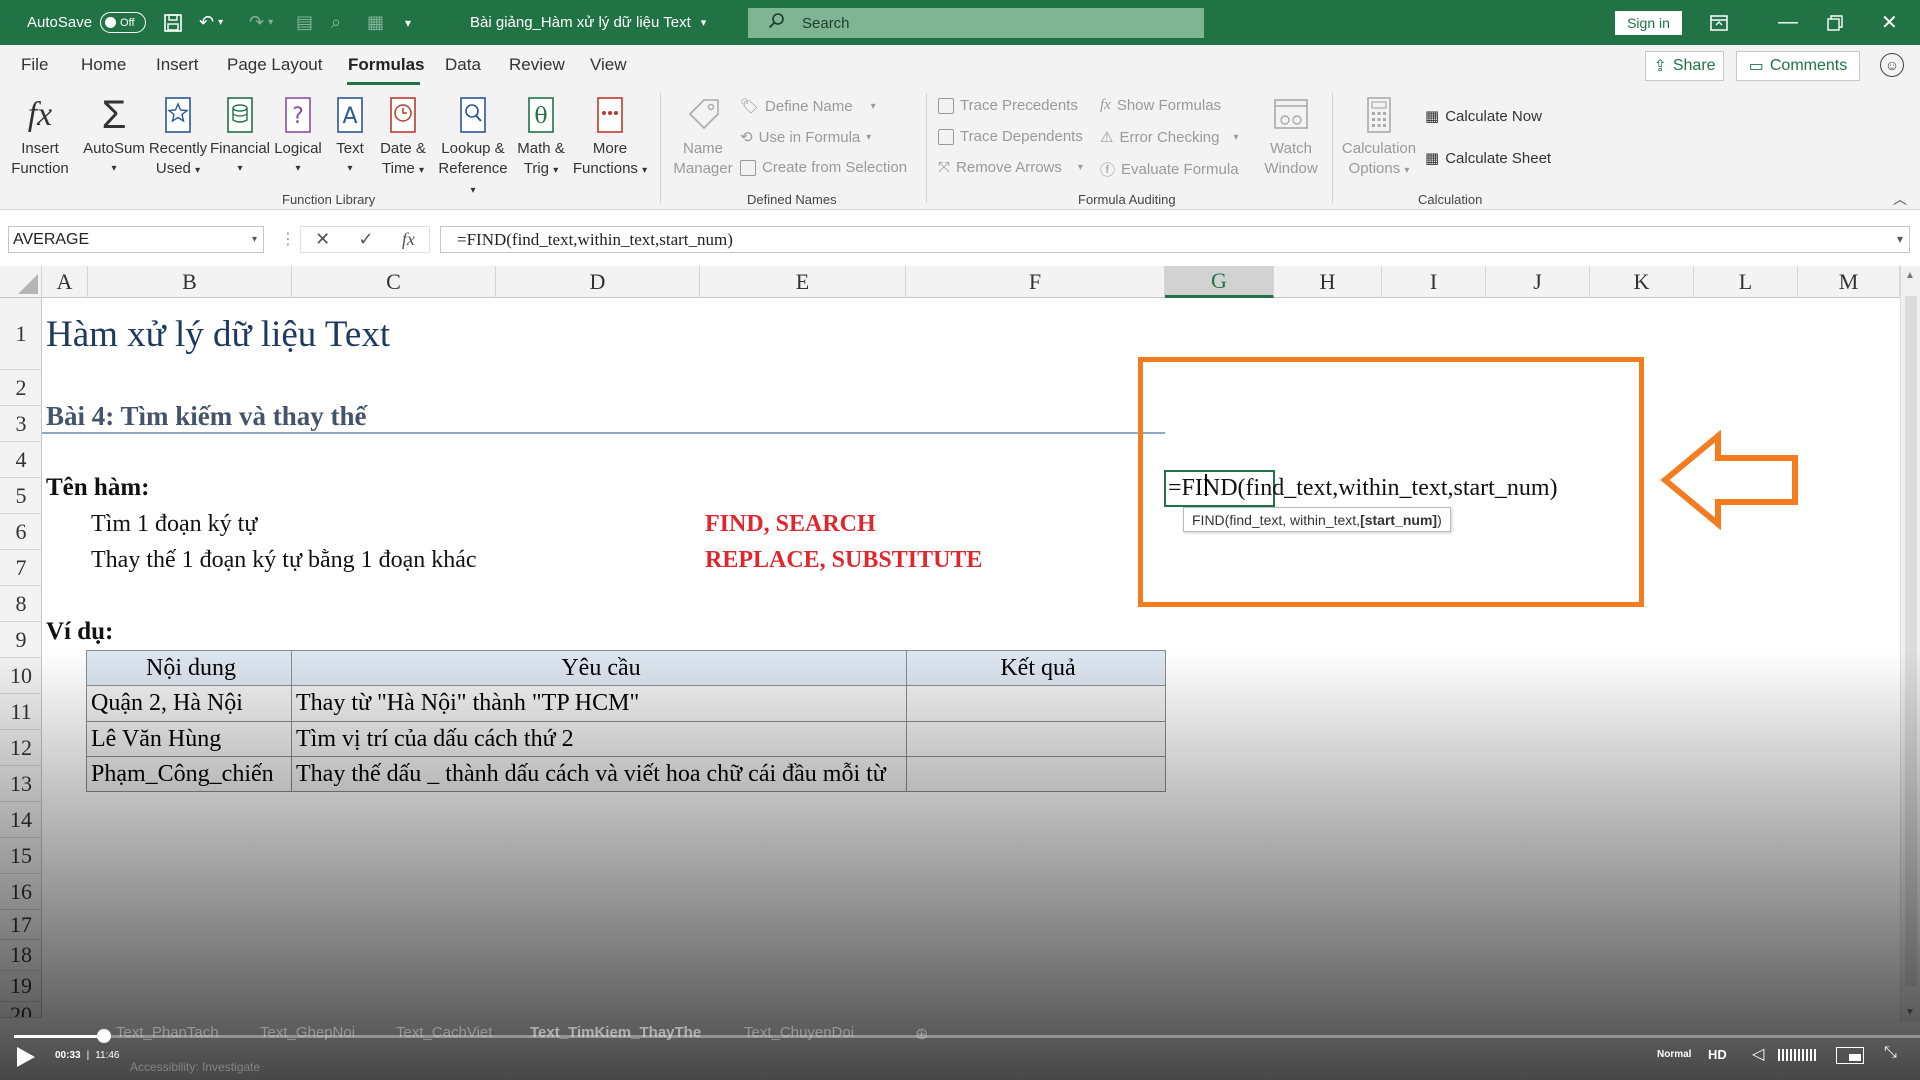  Describe the element at coordinates (261, 22) in the screenshot. I see `redo-icon: ↷ ▾` at that location.